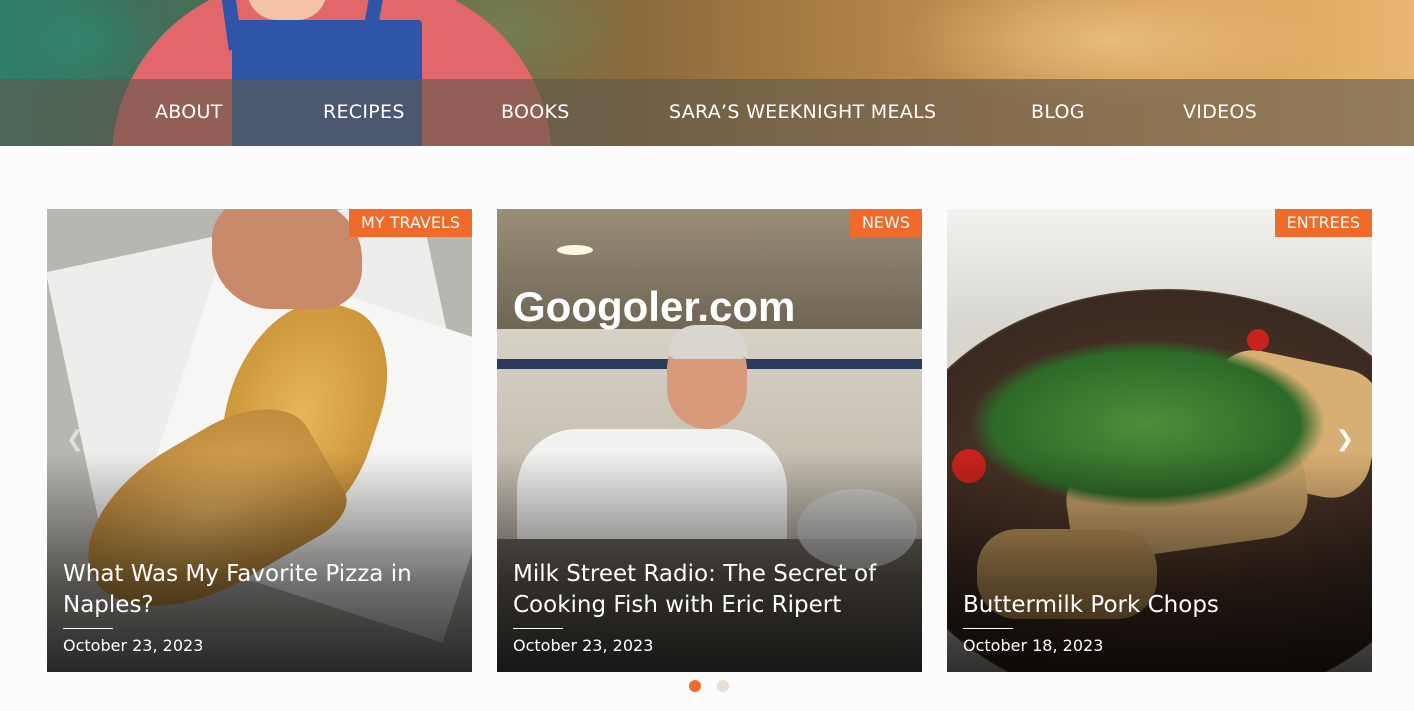 Image resolution: width=1414 pixels, height=711 pixels. Describe the element at coordinates (1058, 112) in the screenshot. I see `nav-item-blog: BLOG` at that location.